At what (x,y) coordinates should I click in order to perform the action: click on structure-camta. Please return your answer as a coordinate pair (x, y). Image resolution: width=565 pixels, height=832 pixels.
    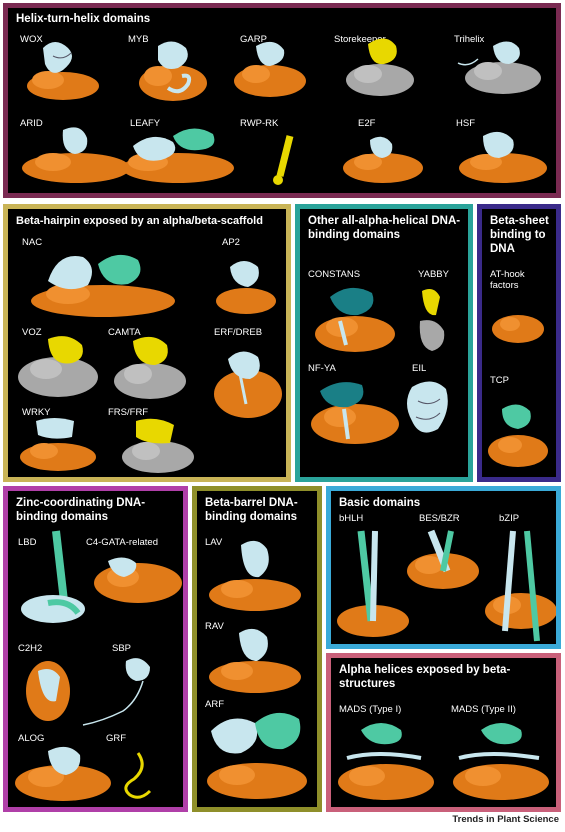
    Looking at the image, I should click on (150, 367).